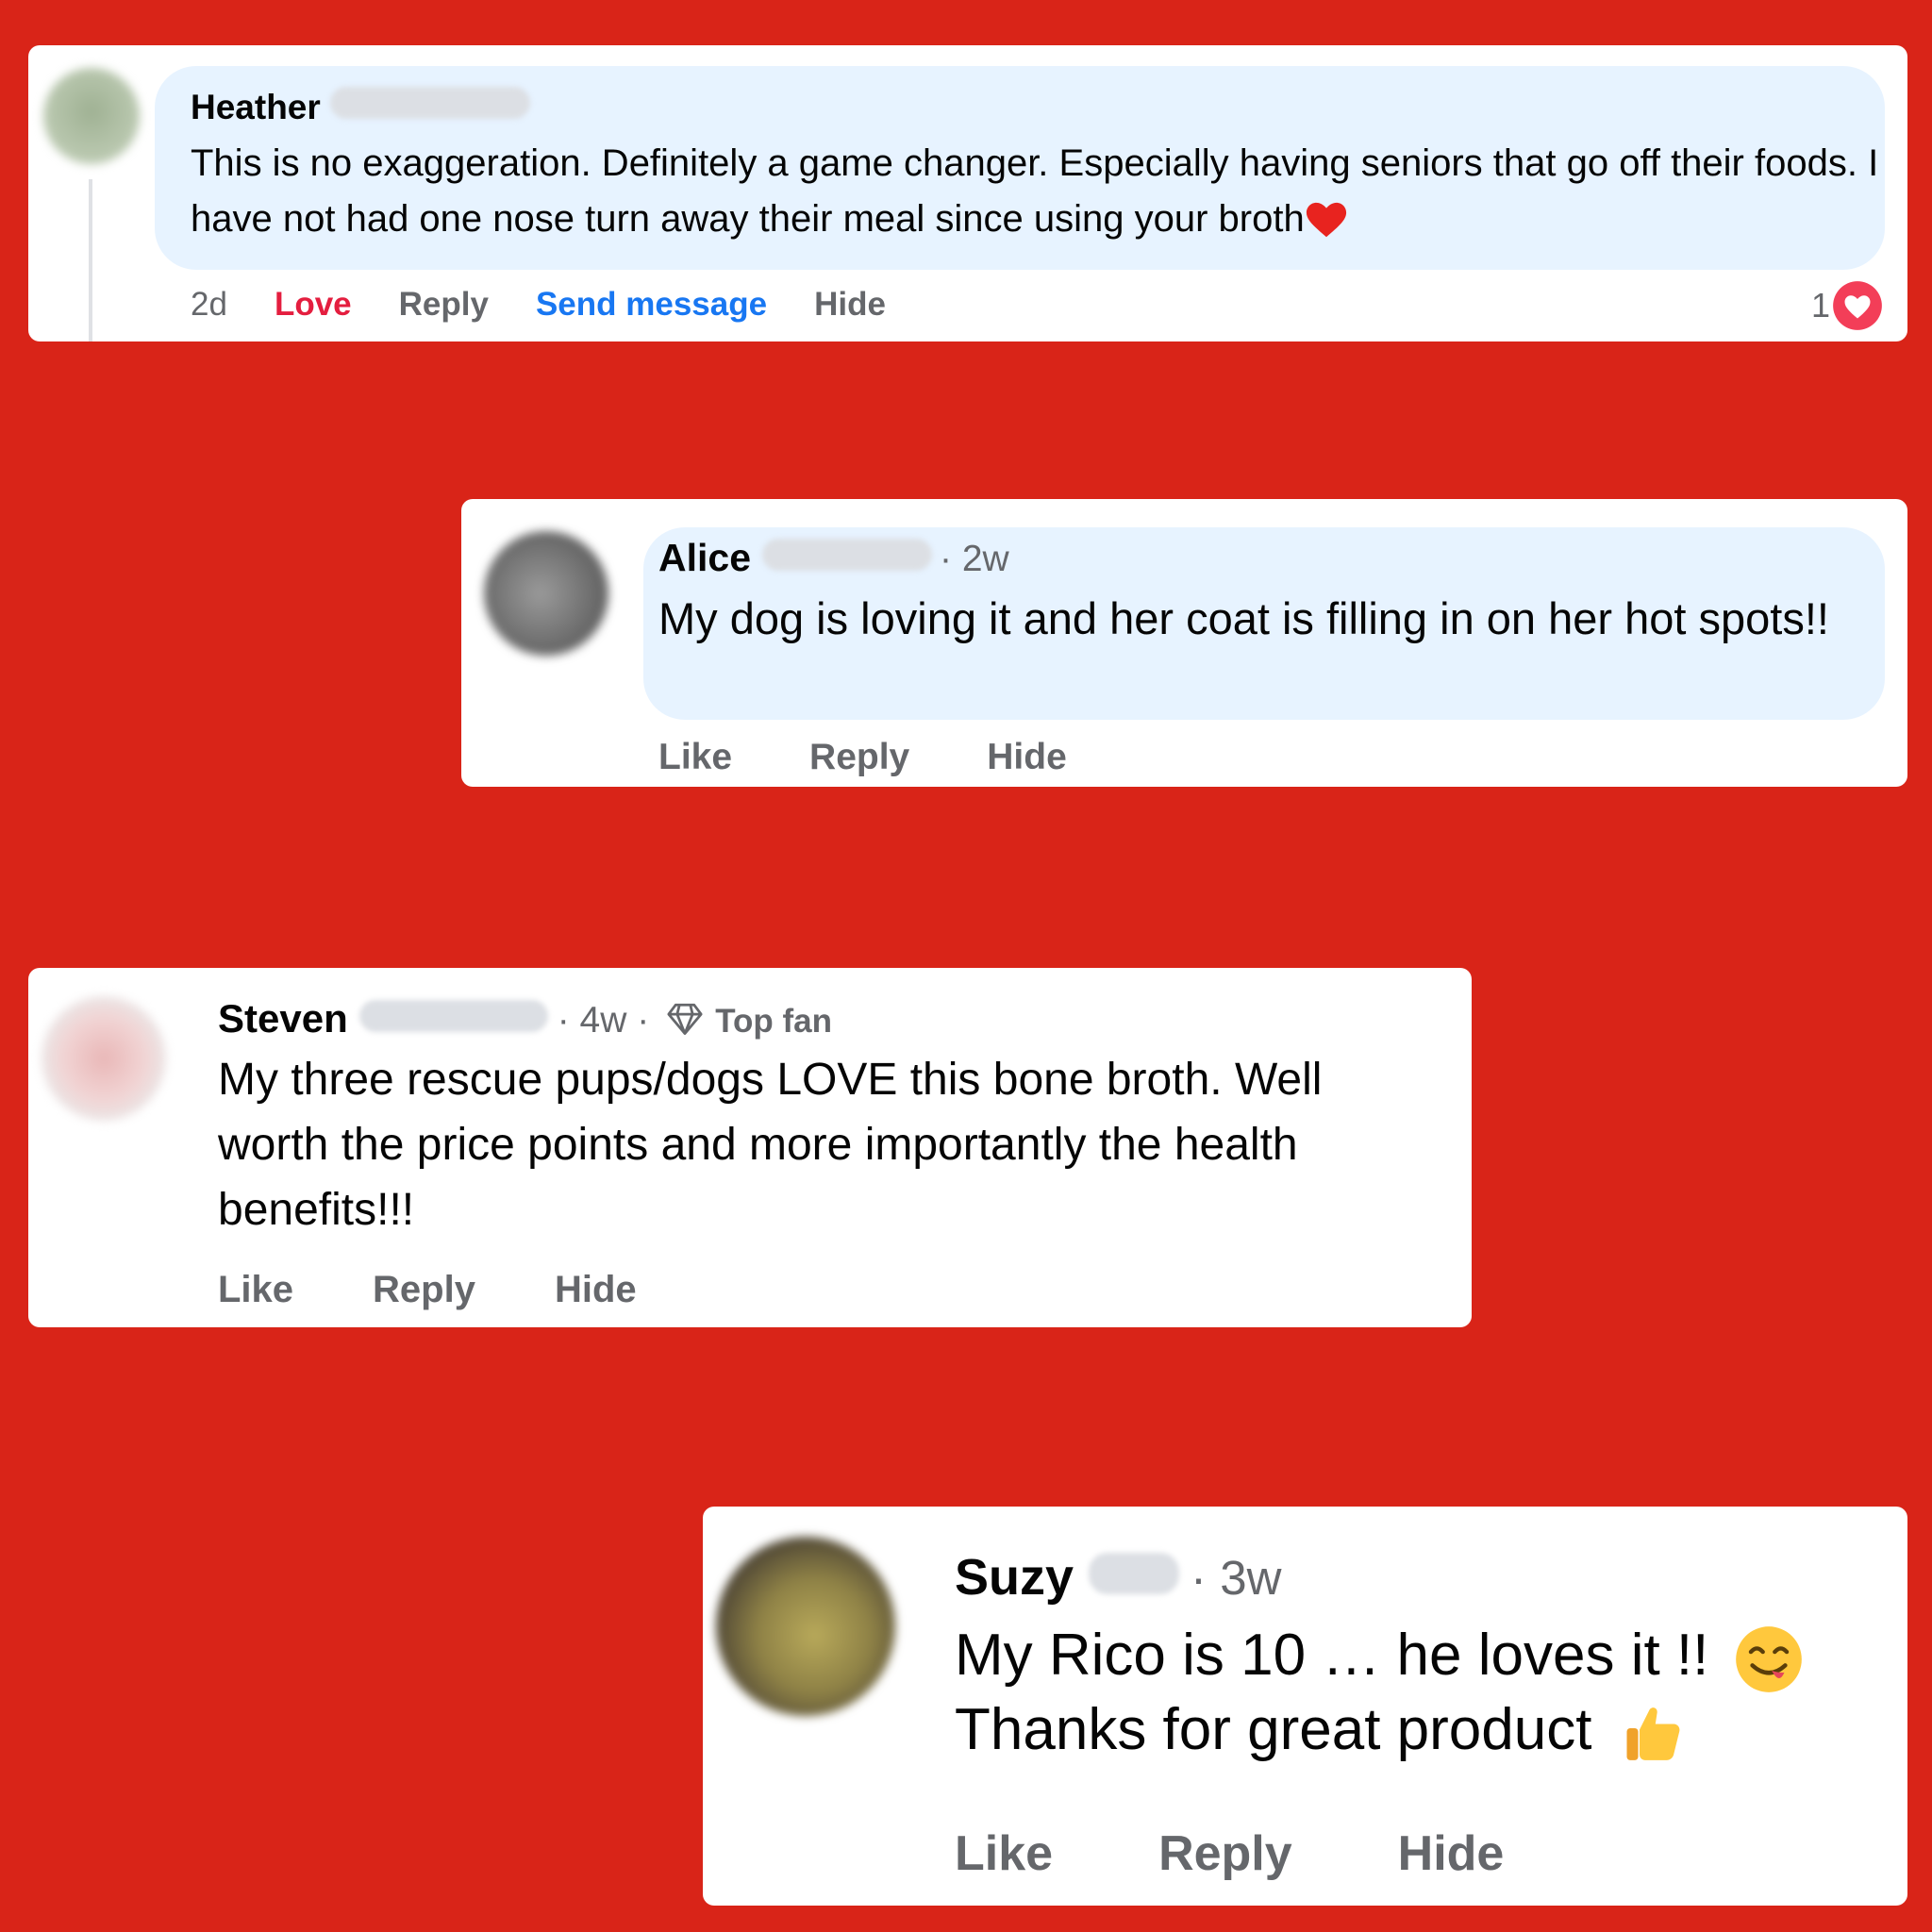  What do you see at coordinates (1820, 306) in the screenshot?
I see `reaction-count: 1` at bounding box center [1820, 306].